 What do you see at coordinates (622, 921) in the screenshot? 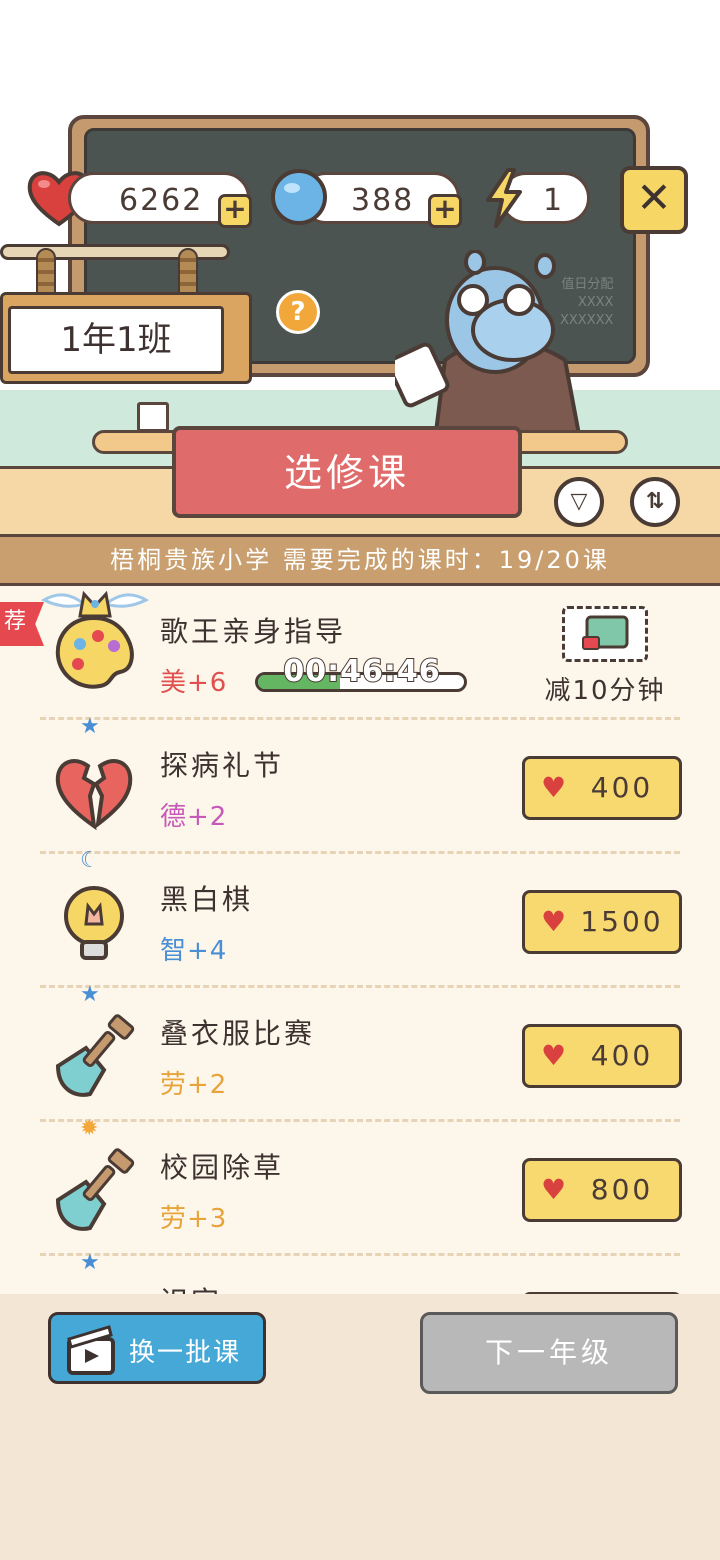
I see `course-price: 1500` at bounding box center [622, 921].